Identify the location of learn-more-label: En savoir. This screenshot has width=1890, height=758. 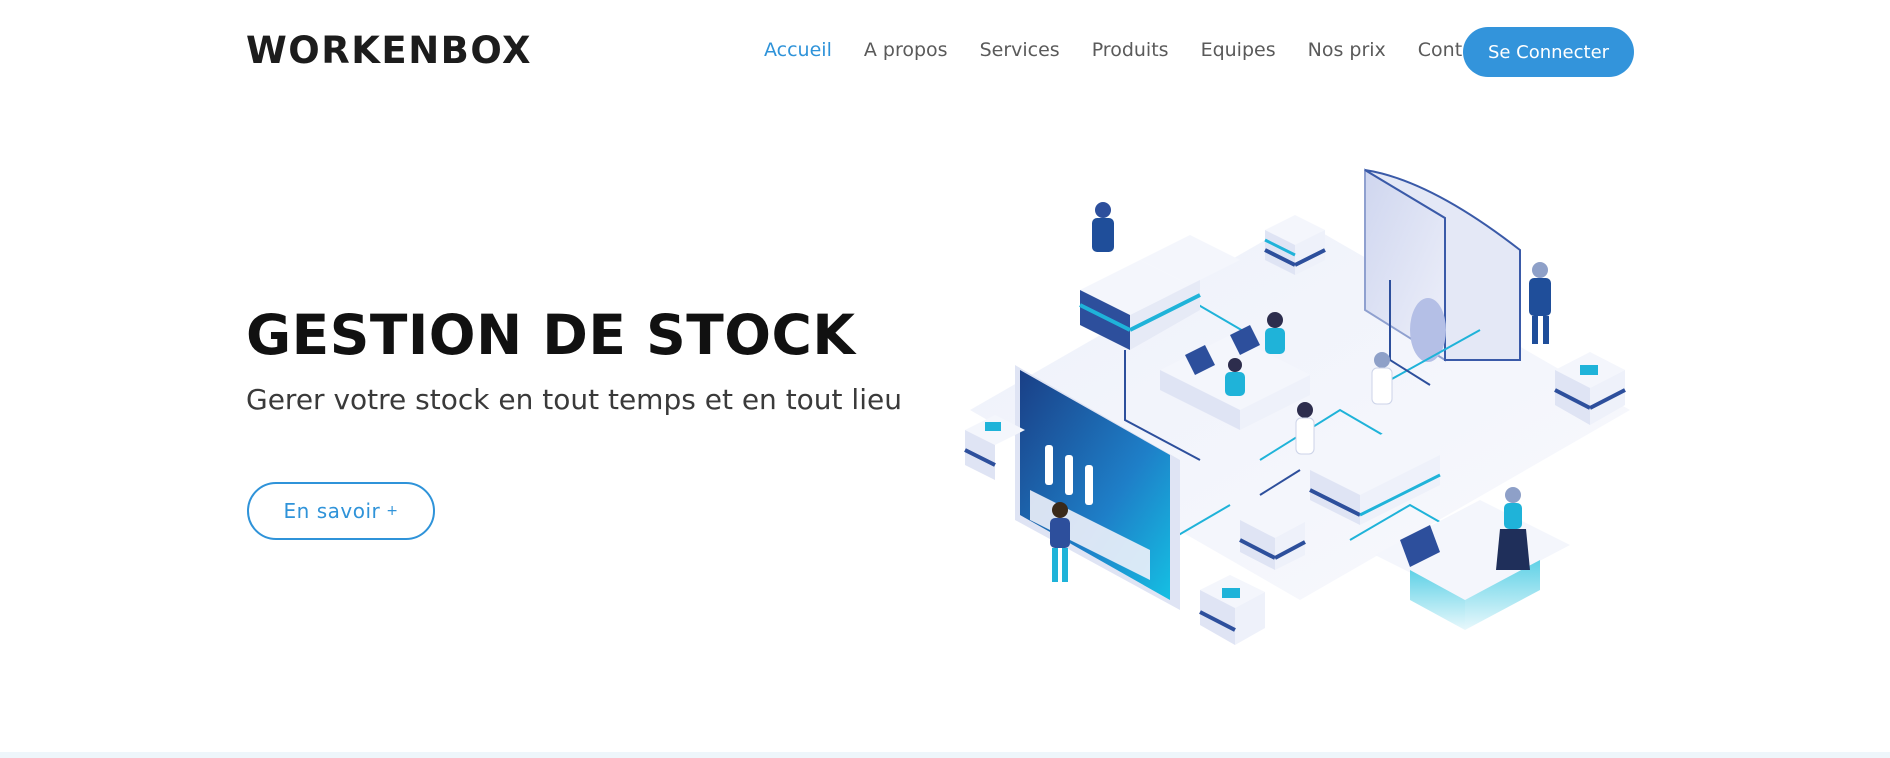
(332, 511).